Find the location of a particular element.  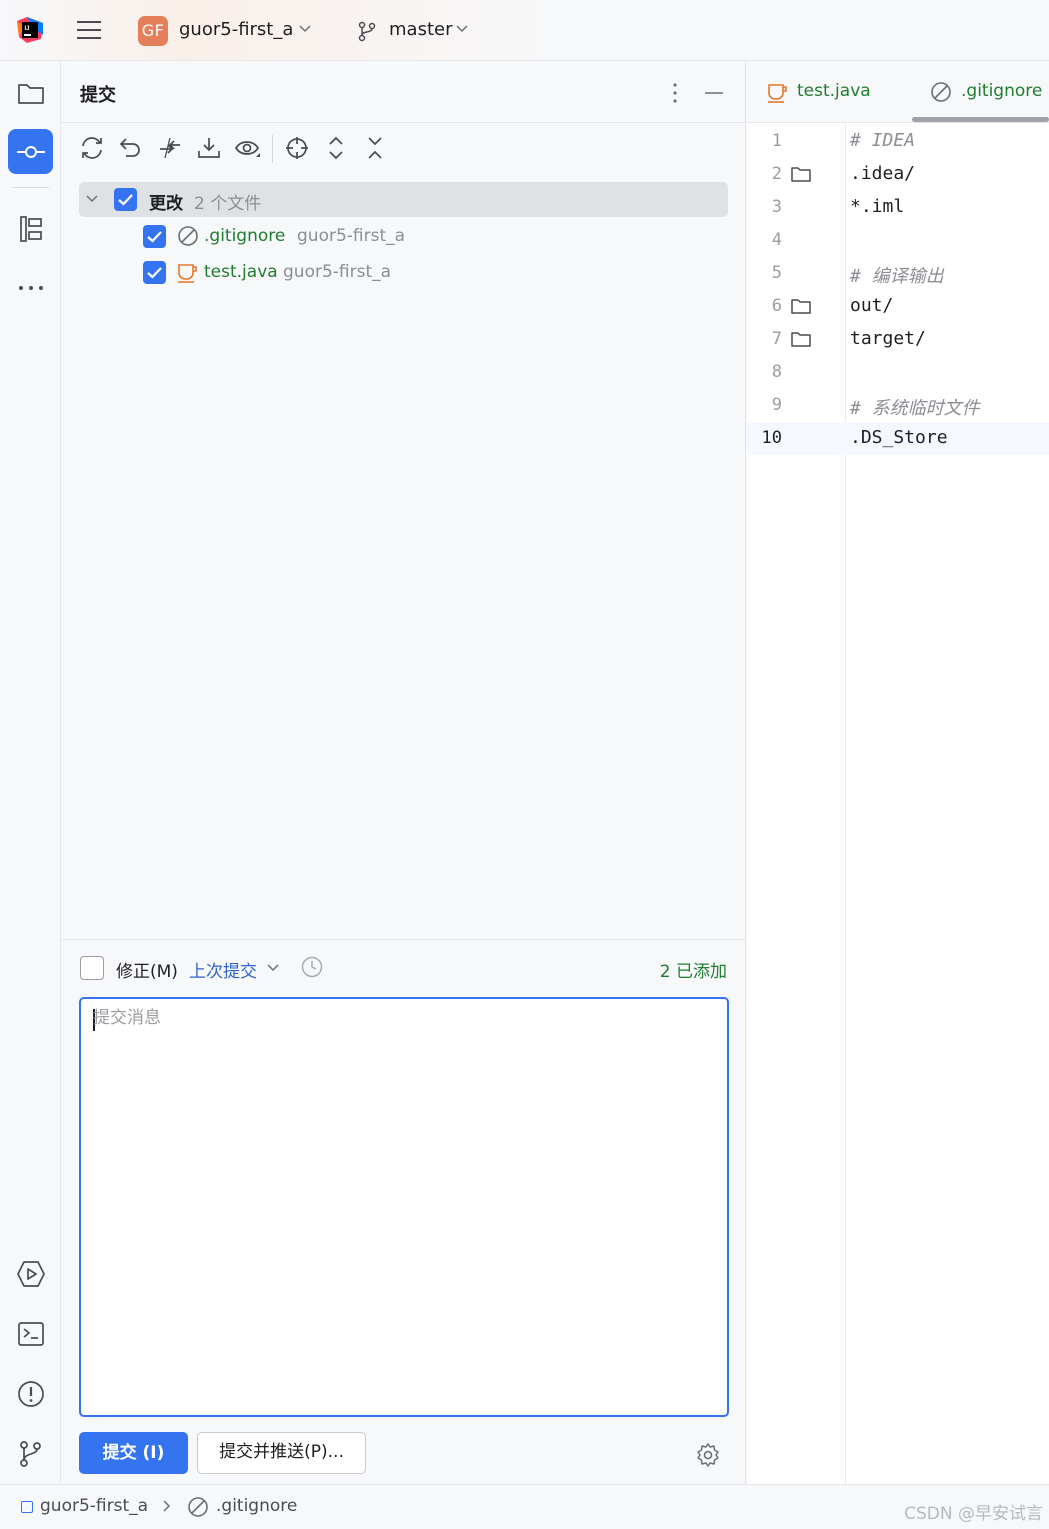

refresh-icon is located at coordinates (92, 148).